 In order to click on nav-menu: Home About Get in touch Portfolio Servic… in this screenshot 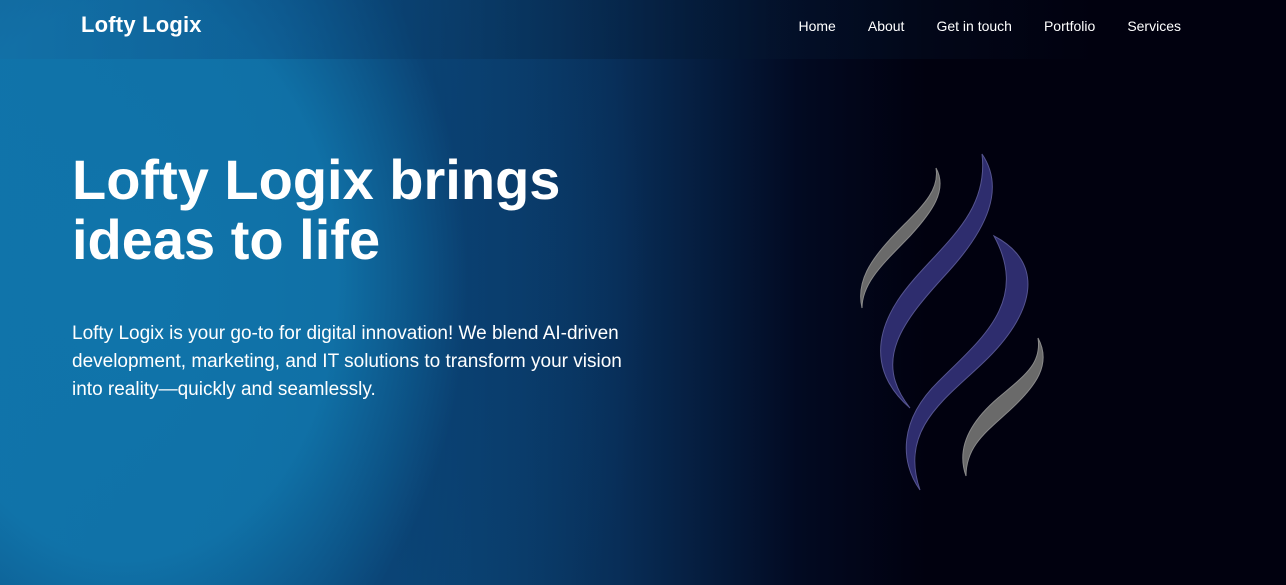, I will do `click(990, 27)`.